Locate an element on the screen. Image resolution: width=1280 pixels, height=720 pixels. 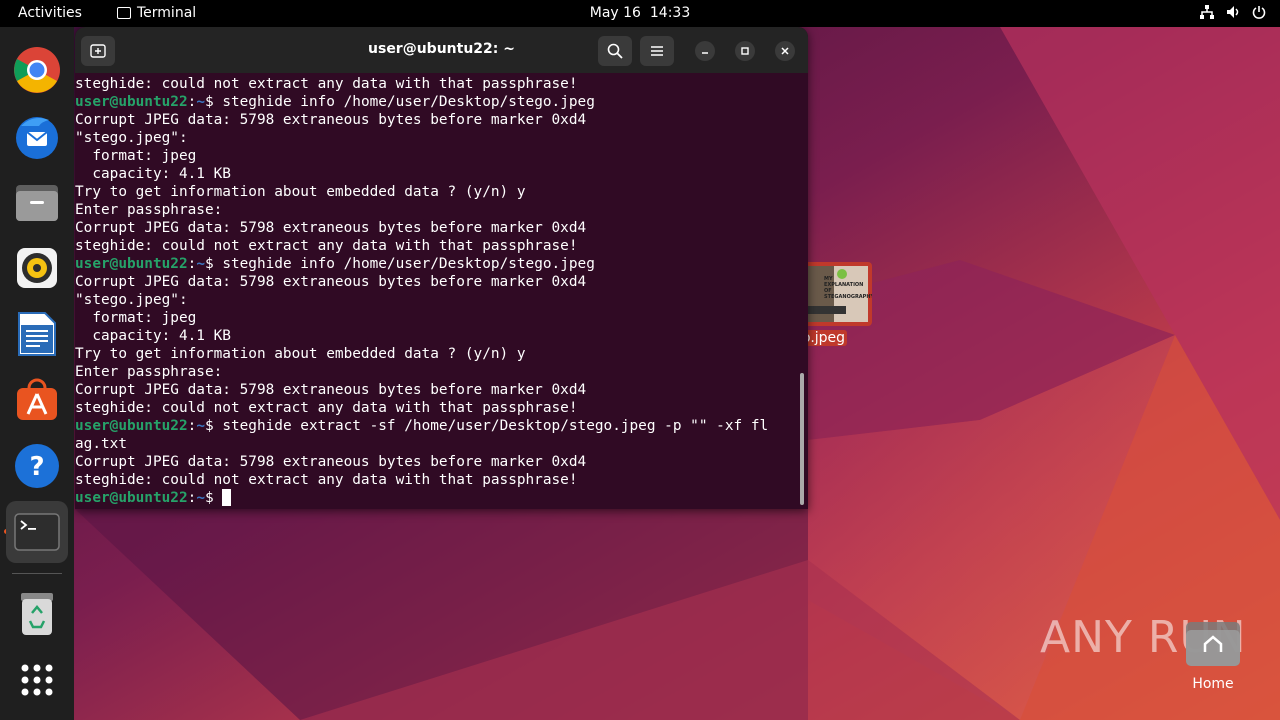
thumbnail-text: MY EXPLANATION OF STEGANOGRAPHY is located at coordinates (848, 288).